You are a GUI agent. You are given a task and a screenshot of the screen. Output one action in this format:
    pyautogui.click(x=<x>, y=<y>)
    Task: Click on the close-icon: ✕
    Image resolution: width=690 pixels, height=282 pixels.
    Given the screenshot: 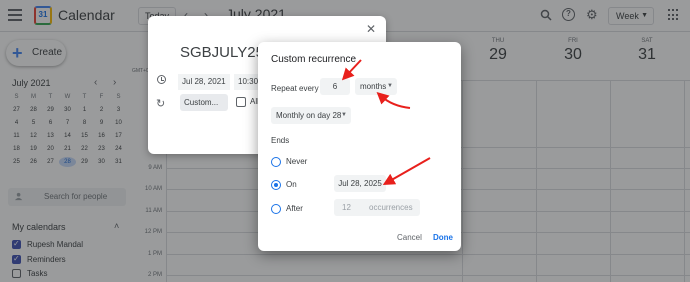 What is the action you would take?
    pyautogui.click(x=371, y=29)
    